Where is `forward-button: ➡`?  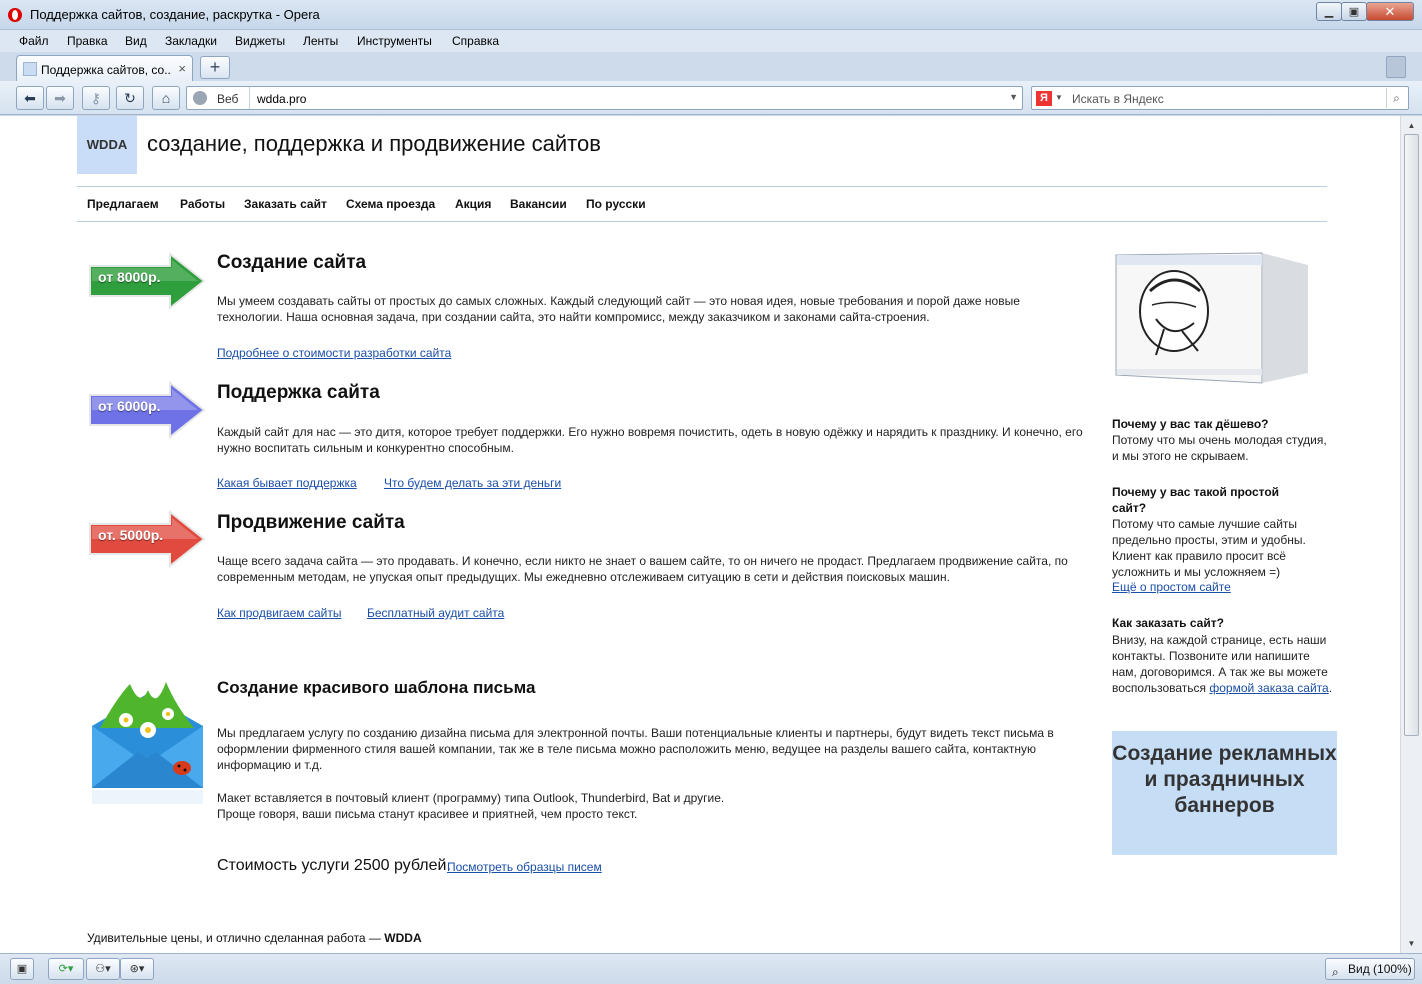 forward-button: ➡ is located at coordinates (60, 98).